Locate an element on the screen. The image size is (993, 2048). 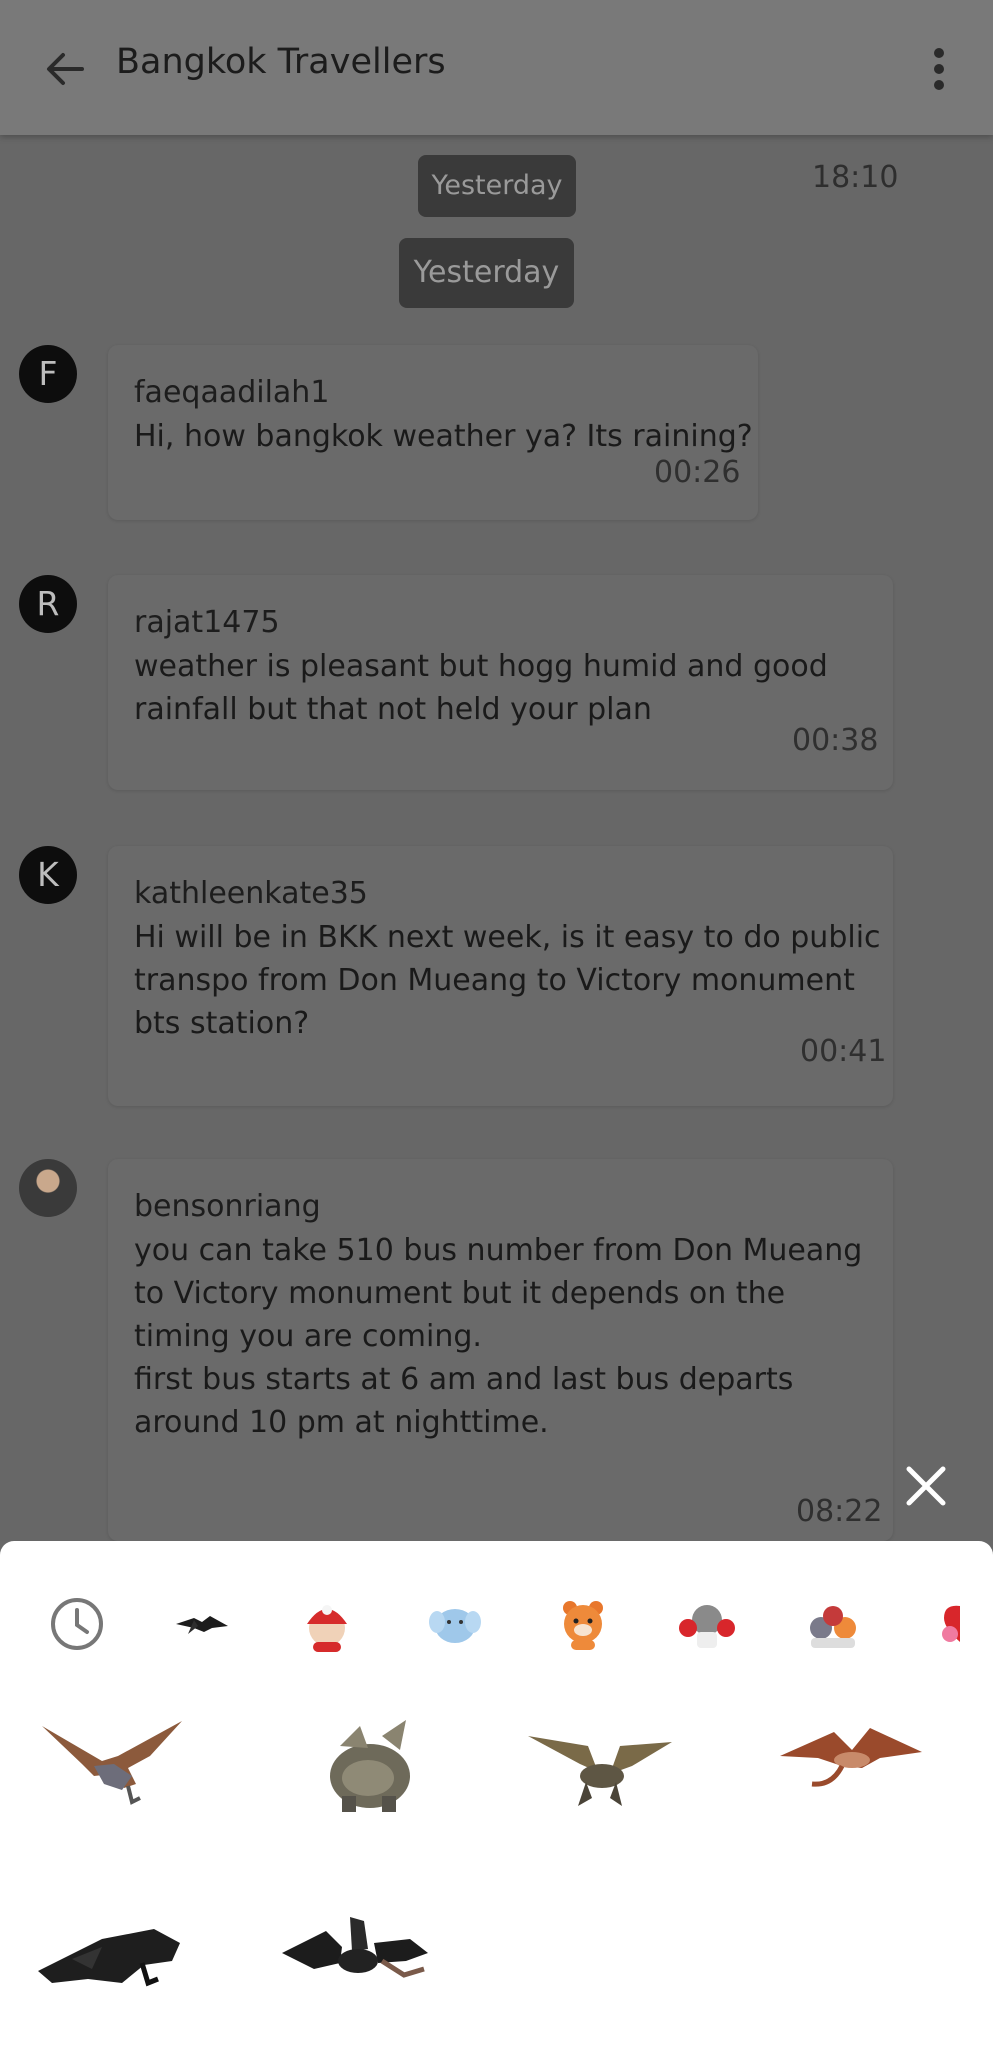
message-author: bensonriang is located at coordinates (227, 1206).